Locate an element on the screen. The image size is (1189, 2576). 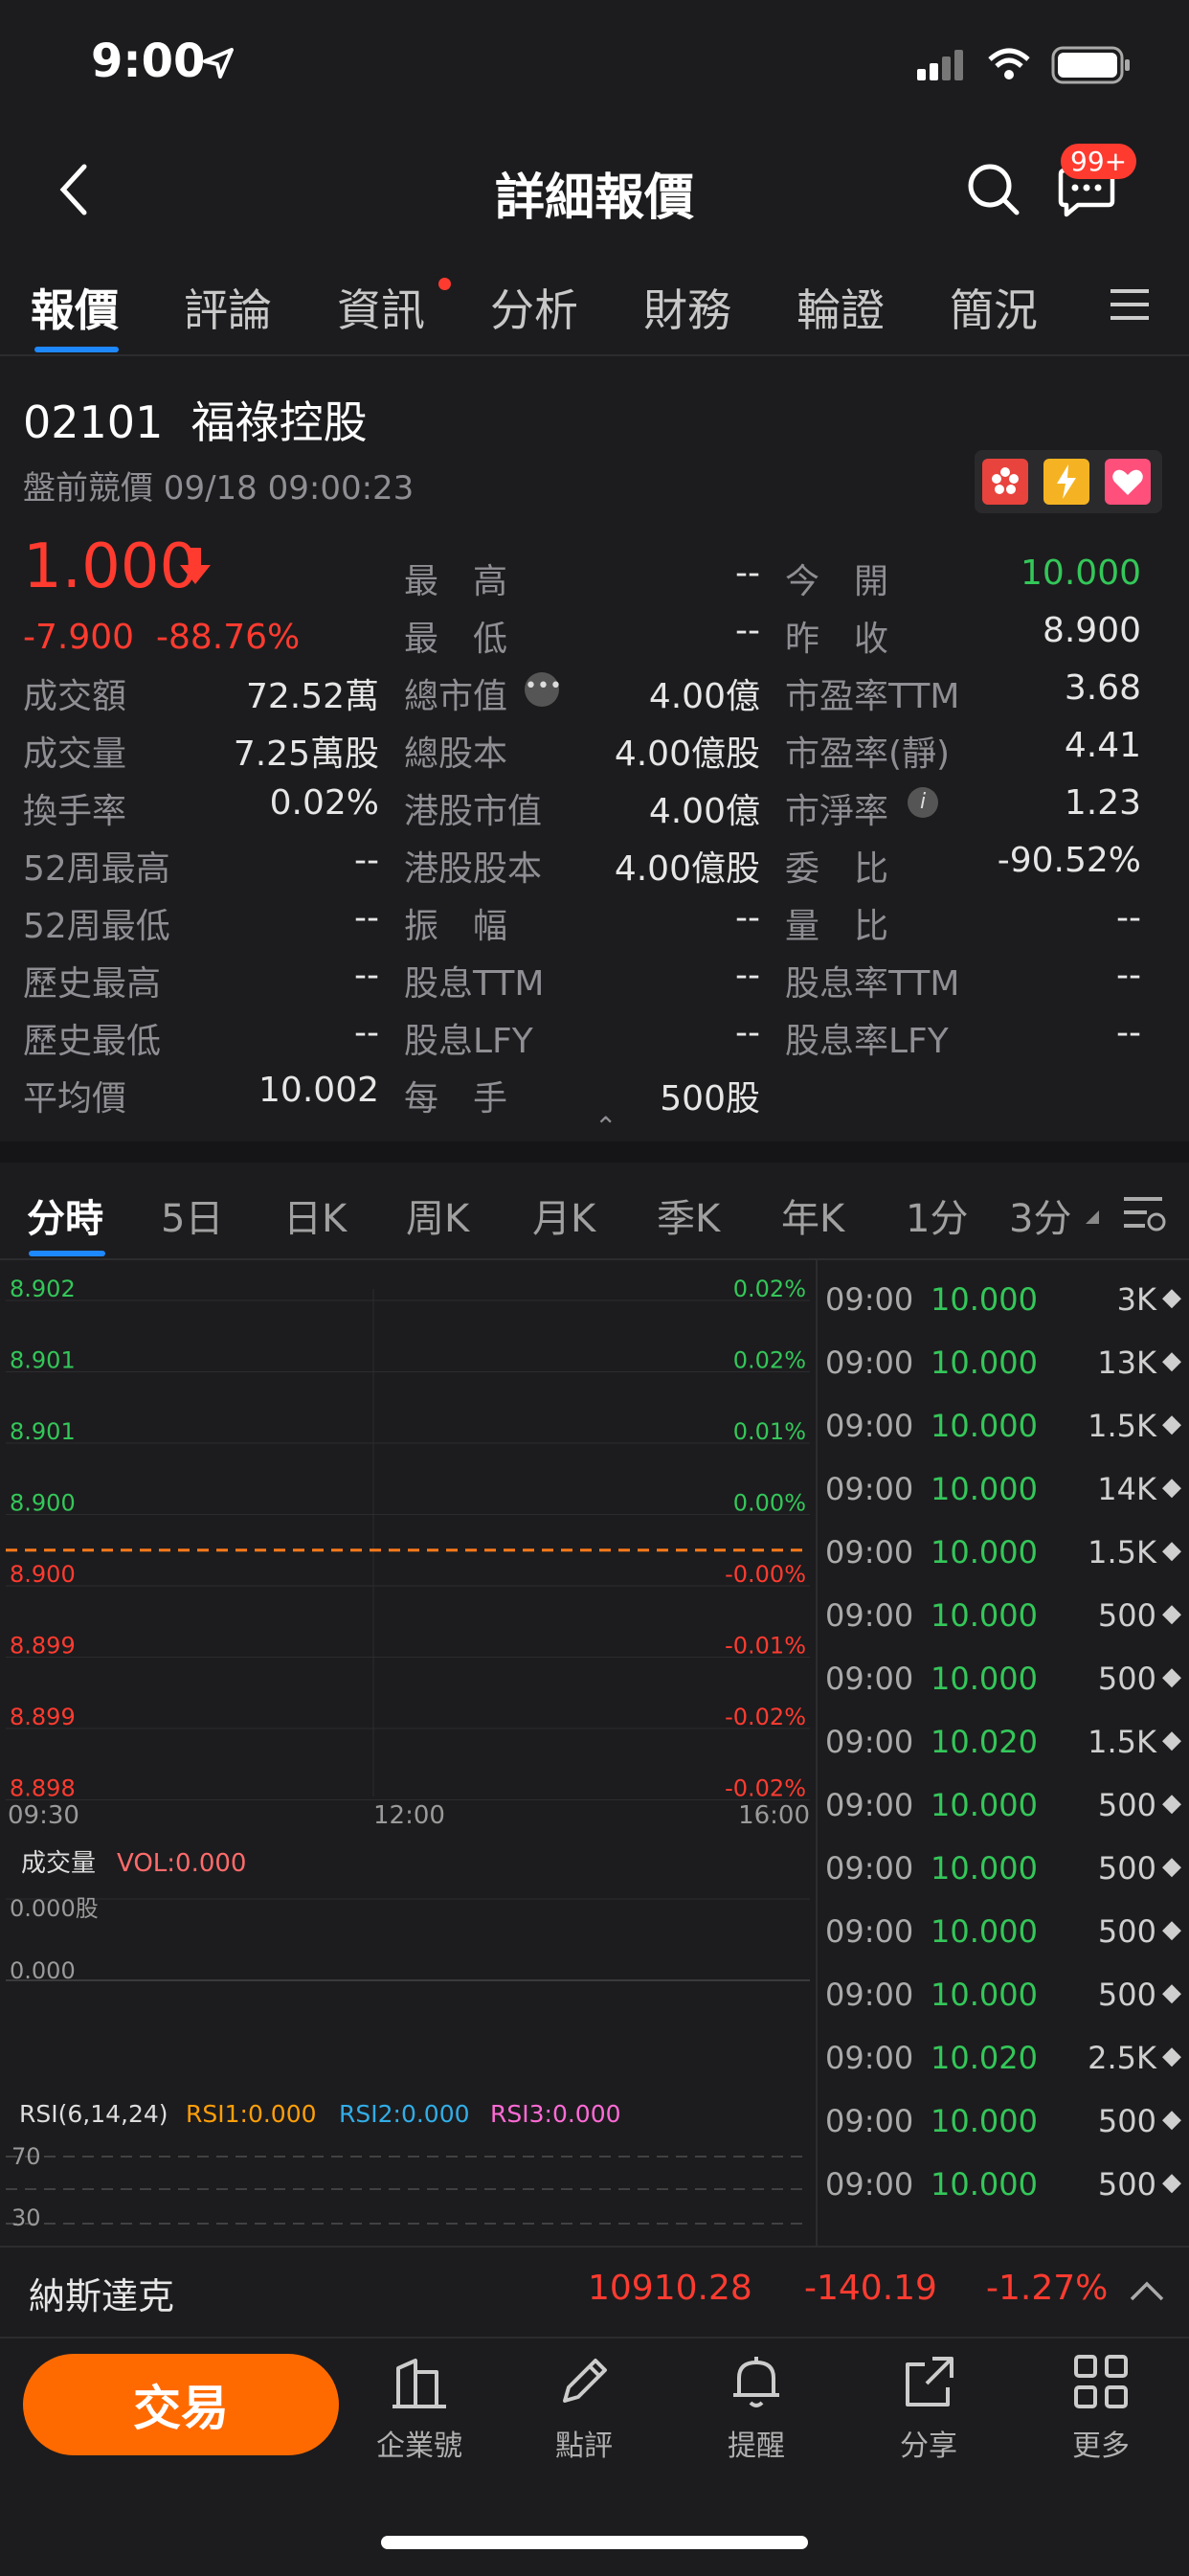
trade-row: 09:00 10.000 3K ◆ is located at coordinates (1004, 1305).